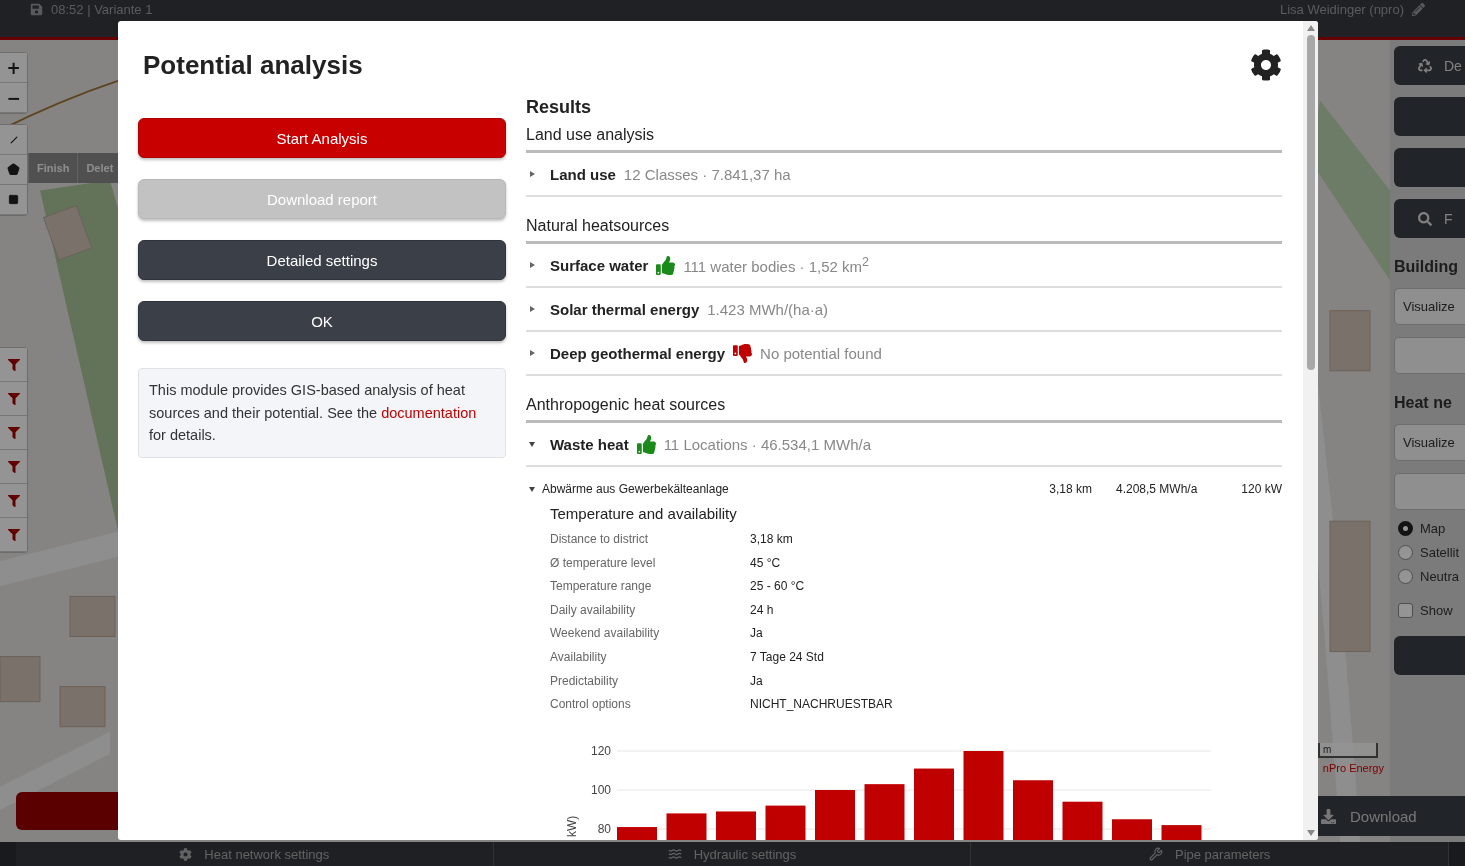  What do you see at coordinates (593, 610) in the screenshot?
I see `detail-label: Daily availability` at bounding box center [593, 610].